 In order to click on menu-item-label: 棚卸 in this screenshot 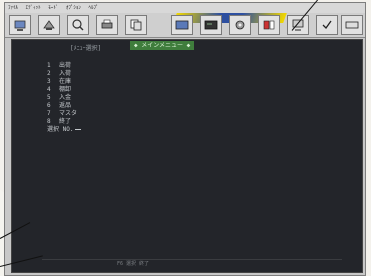, I will do `click(65, 89)`.